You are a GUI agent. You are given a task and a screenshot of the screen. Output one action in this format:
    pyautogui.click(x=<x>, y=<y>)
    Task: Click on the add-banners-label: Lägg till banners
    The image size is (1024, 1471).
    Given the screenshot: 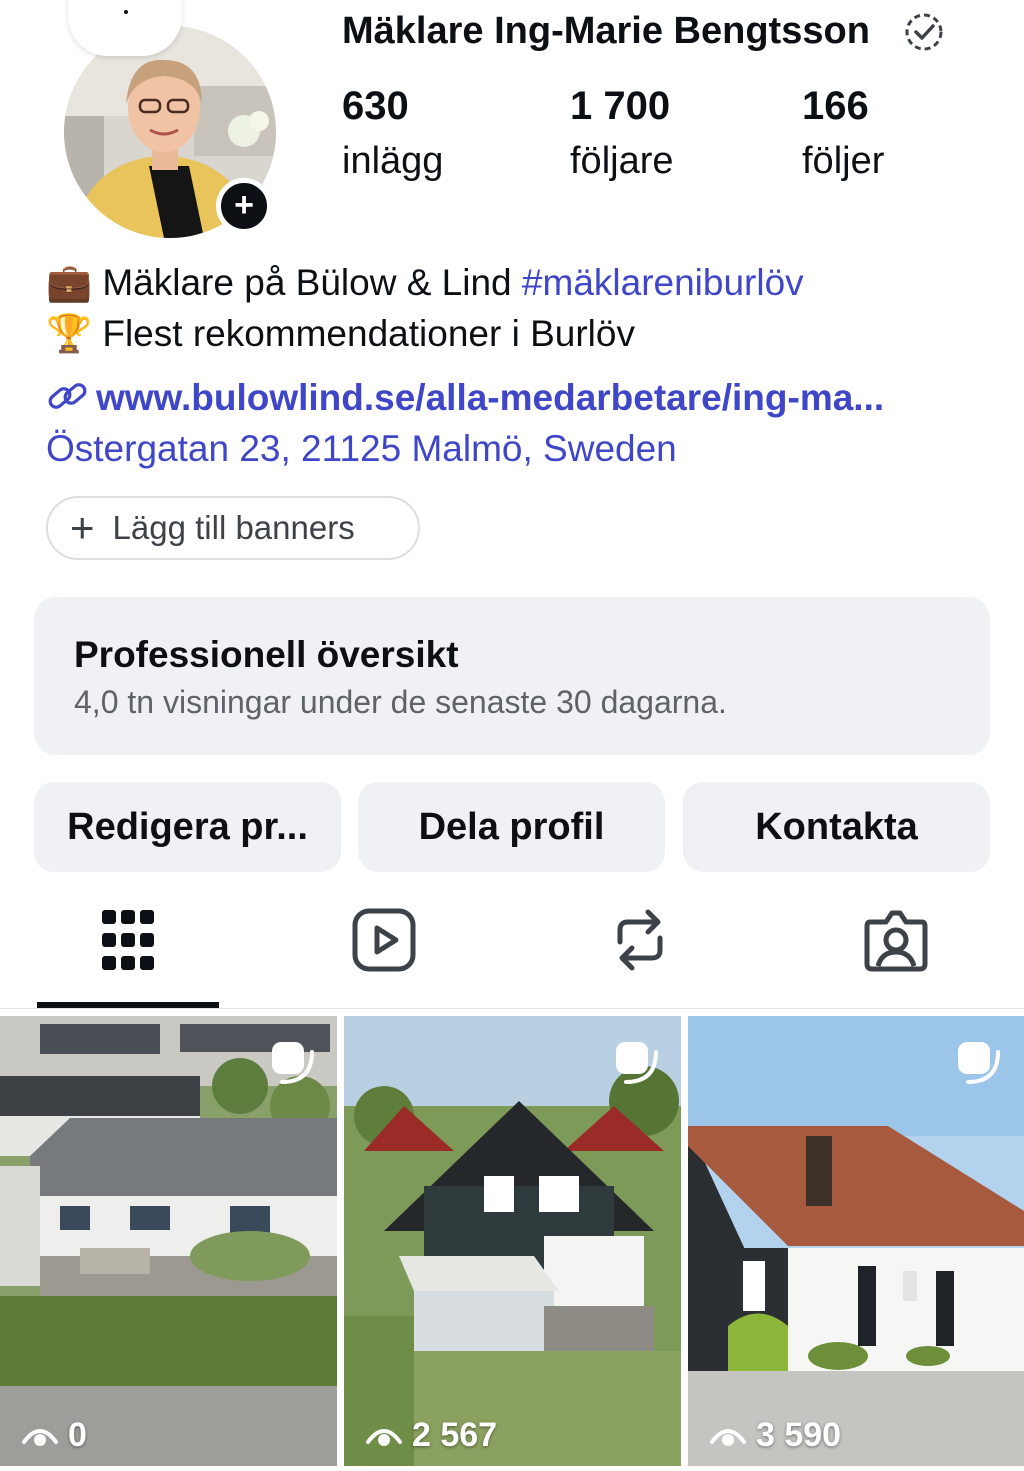 What is the action you would take?
    pyautogui.click(x=233, y=527)
    